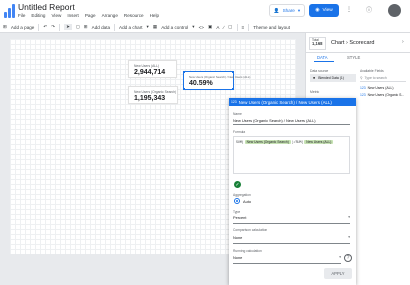  Describe the element at coordinates (403, 42) in the screenshot. I see `collapse-panel-icon: ›` at that location.